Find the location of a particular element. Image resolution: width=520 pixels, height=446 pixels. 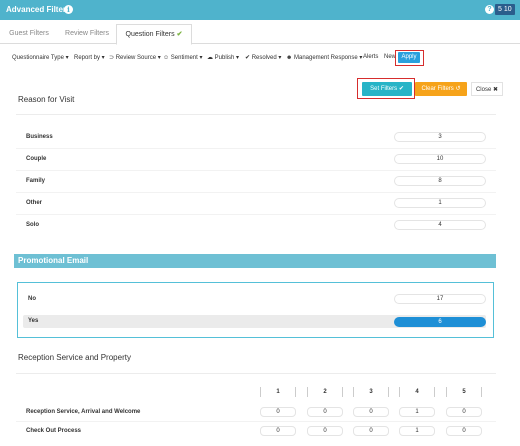

questionnaire-type-dropdown: Questionnaire Type ▾ is located at coordinates (40, 57).